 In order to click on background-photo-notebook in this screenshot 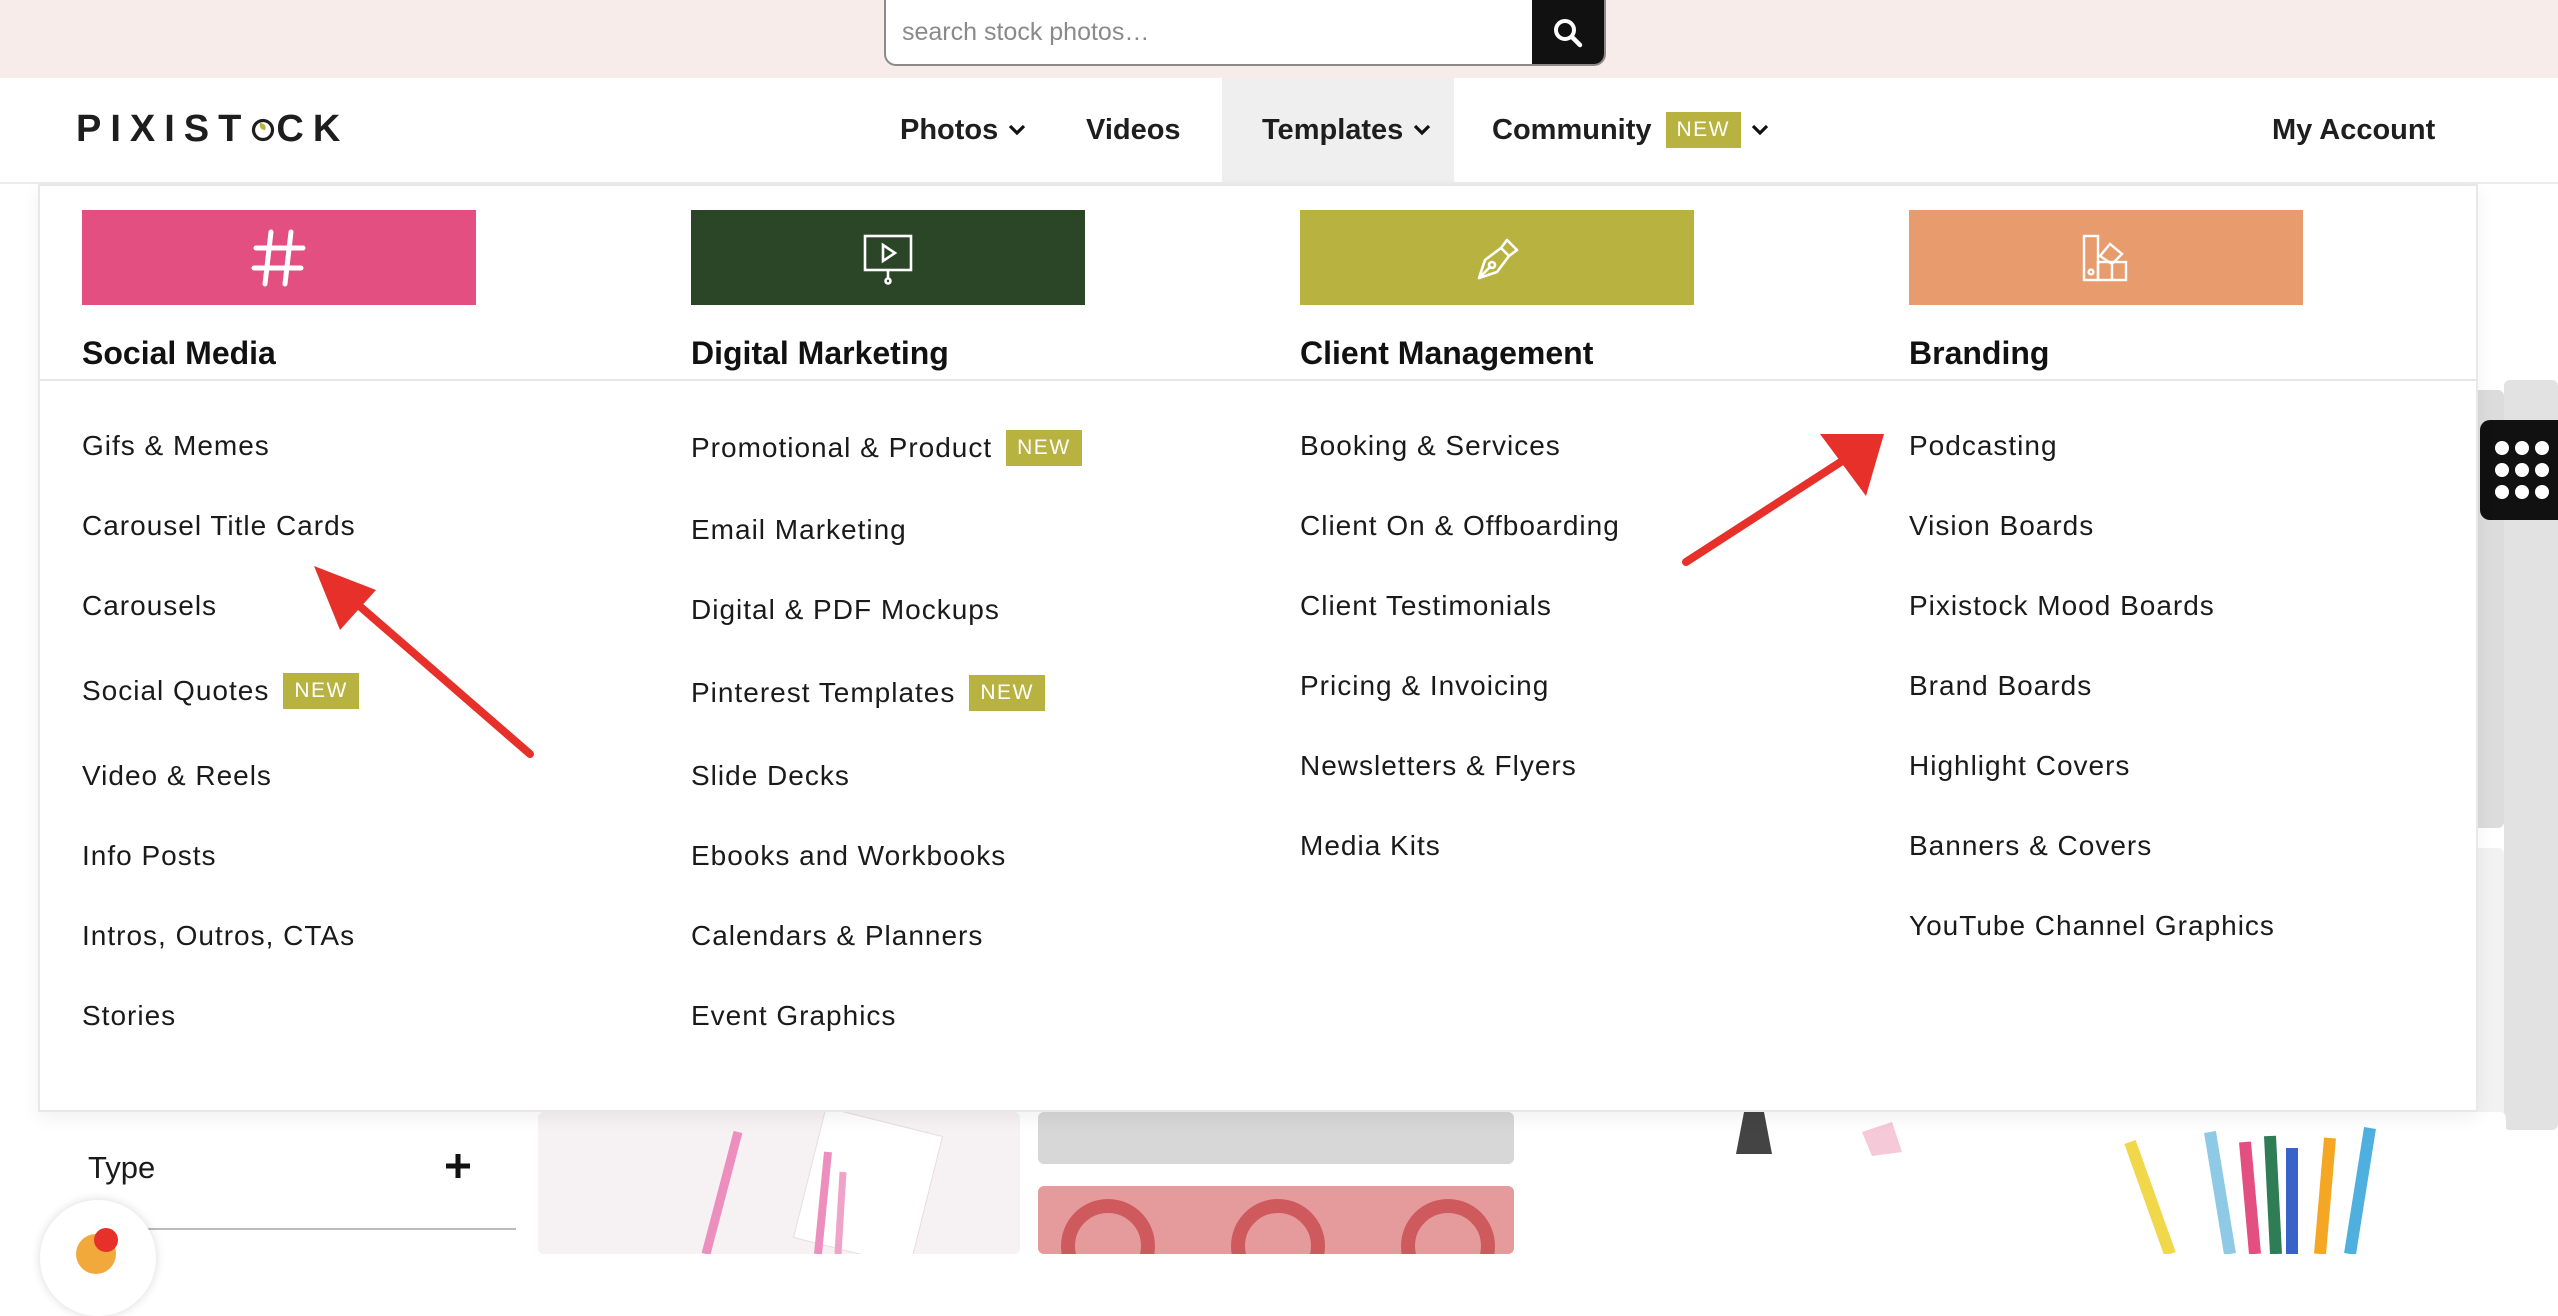, I will do `click(779, 1187)`.